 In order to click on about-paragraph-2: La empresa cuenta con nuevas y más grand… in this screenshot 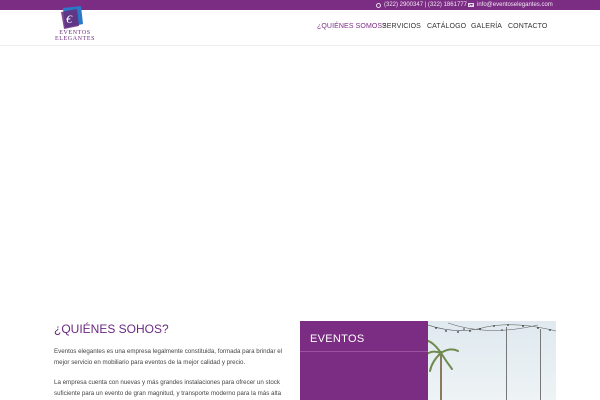, I will do `click(168, 388)`.